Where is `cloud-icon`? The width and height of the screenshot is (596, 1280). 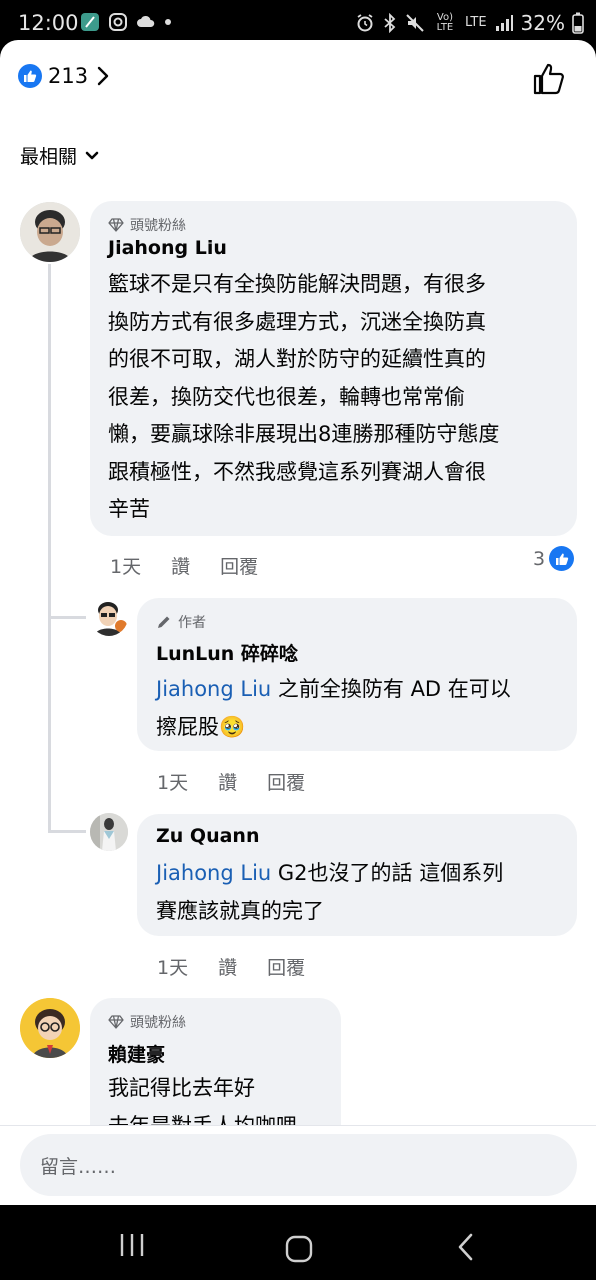 cloud-icon is located at coordinates (146, 21).